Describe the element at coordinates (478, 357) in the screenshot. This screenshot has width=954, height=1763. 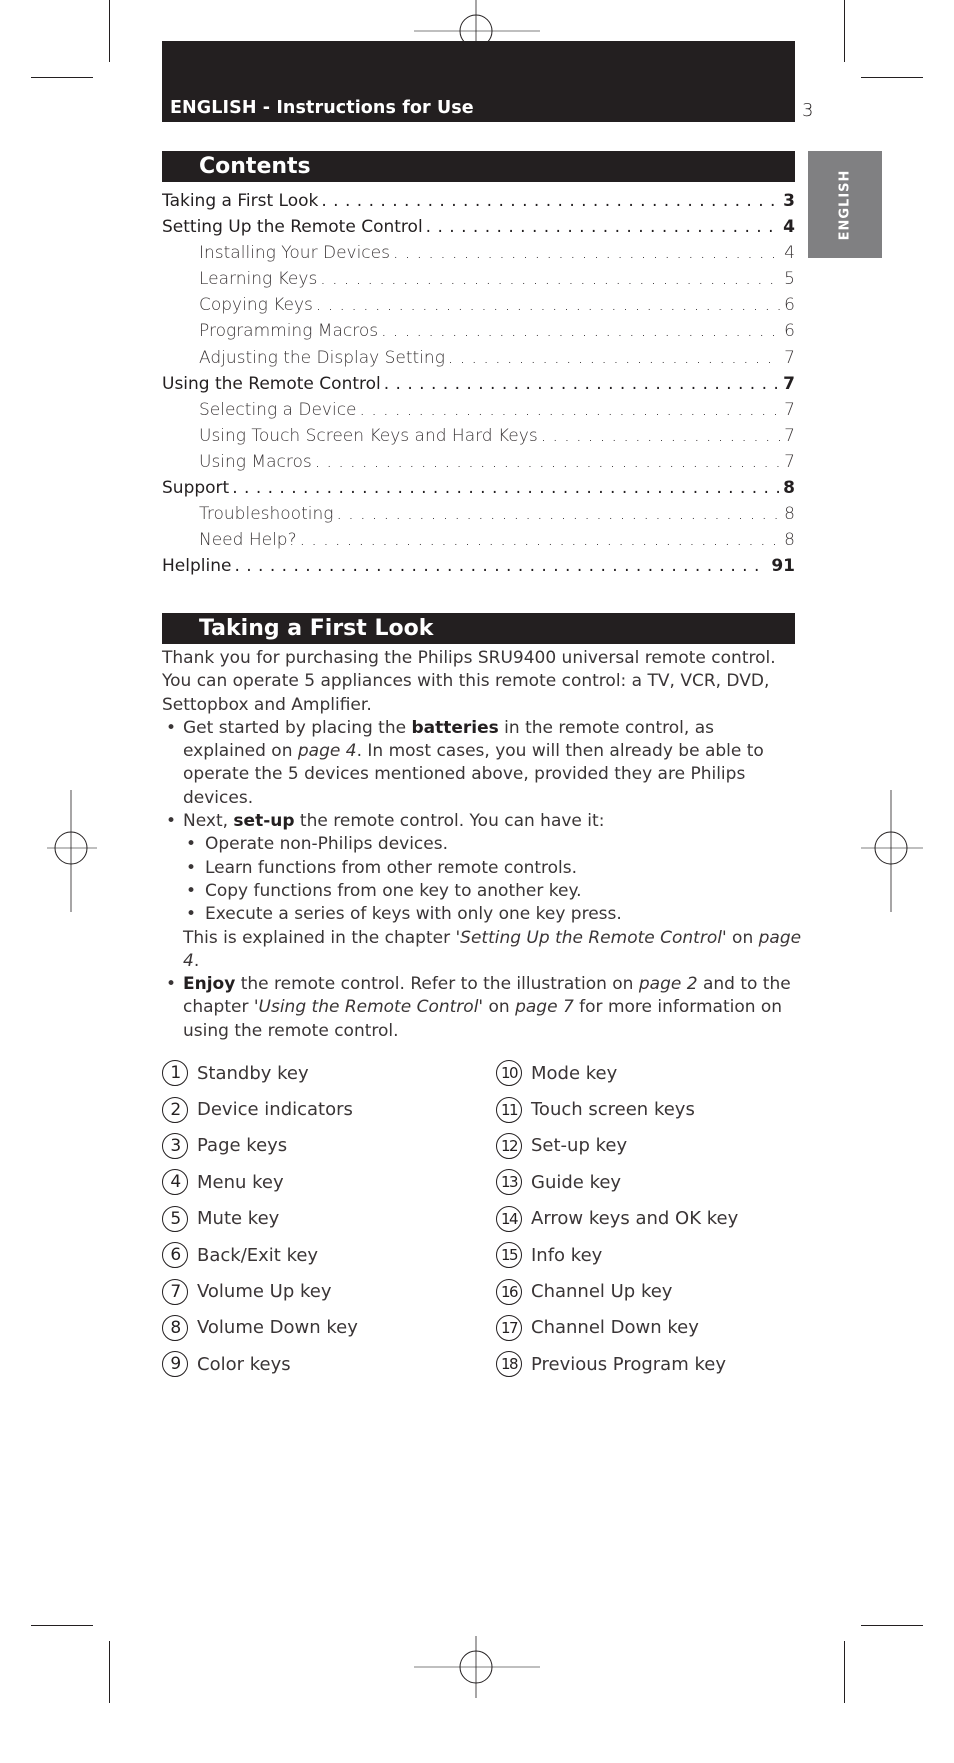
I see `toc-entry: Adjusting the Display Setting 7` at that location.